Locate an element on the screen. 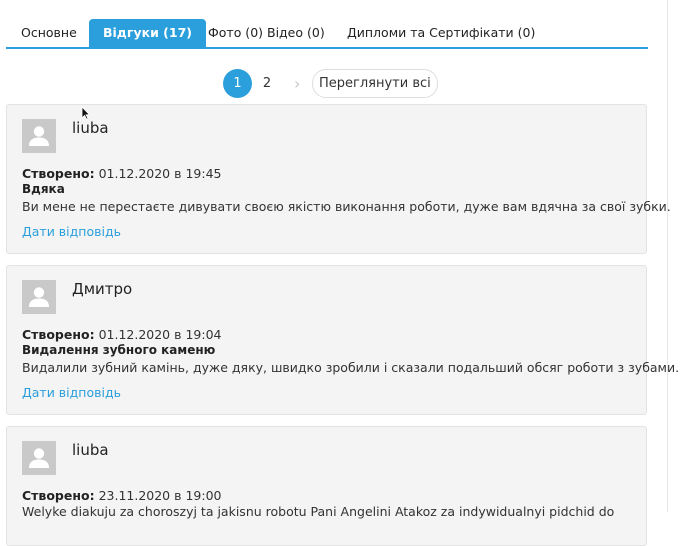  pagination: 1 2 › Переглянути всі is located at coordinates (346, 84).